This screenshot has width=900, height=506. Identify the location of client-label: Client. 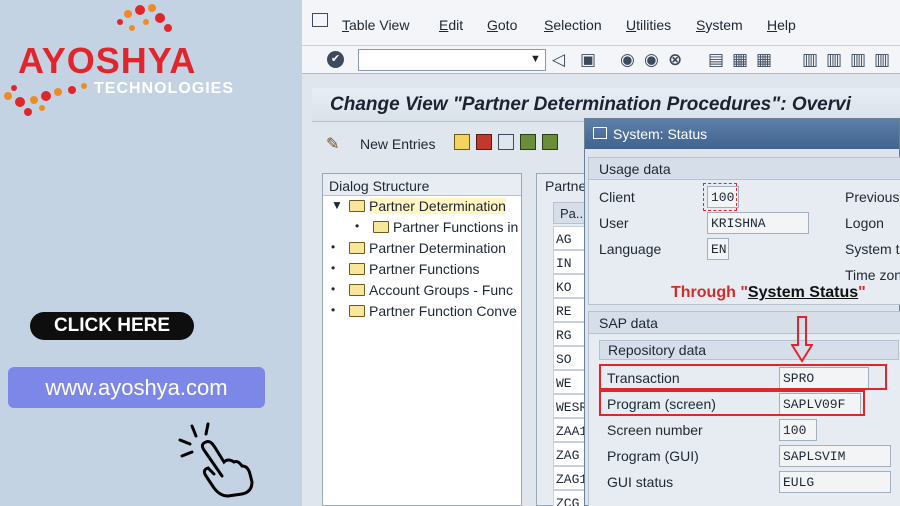
(617, 197).